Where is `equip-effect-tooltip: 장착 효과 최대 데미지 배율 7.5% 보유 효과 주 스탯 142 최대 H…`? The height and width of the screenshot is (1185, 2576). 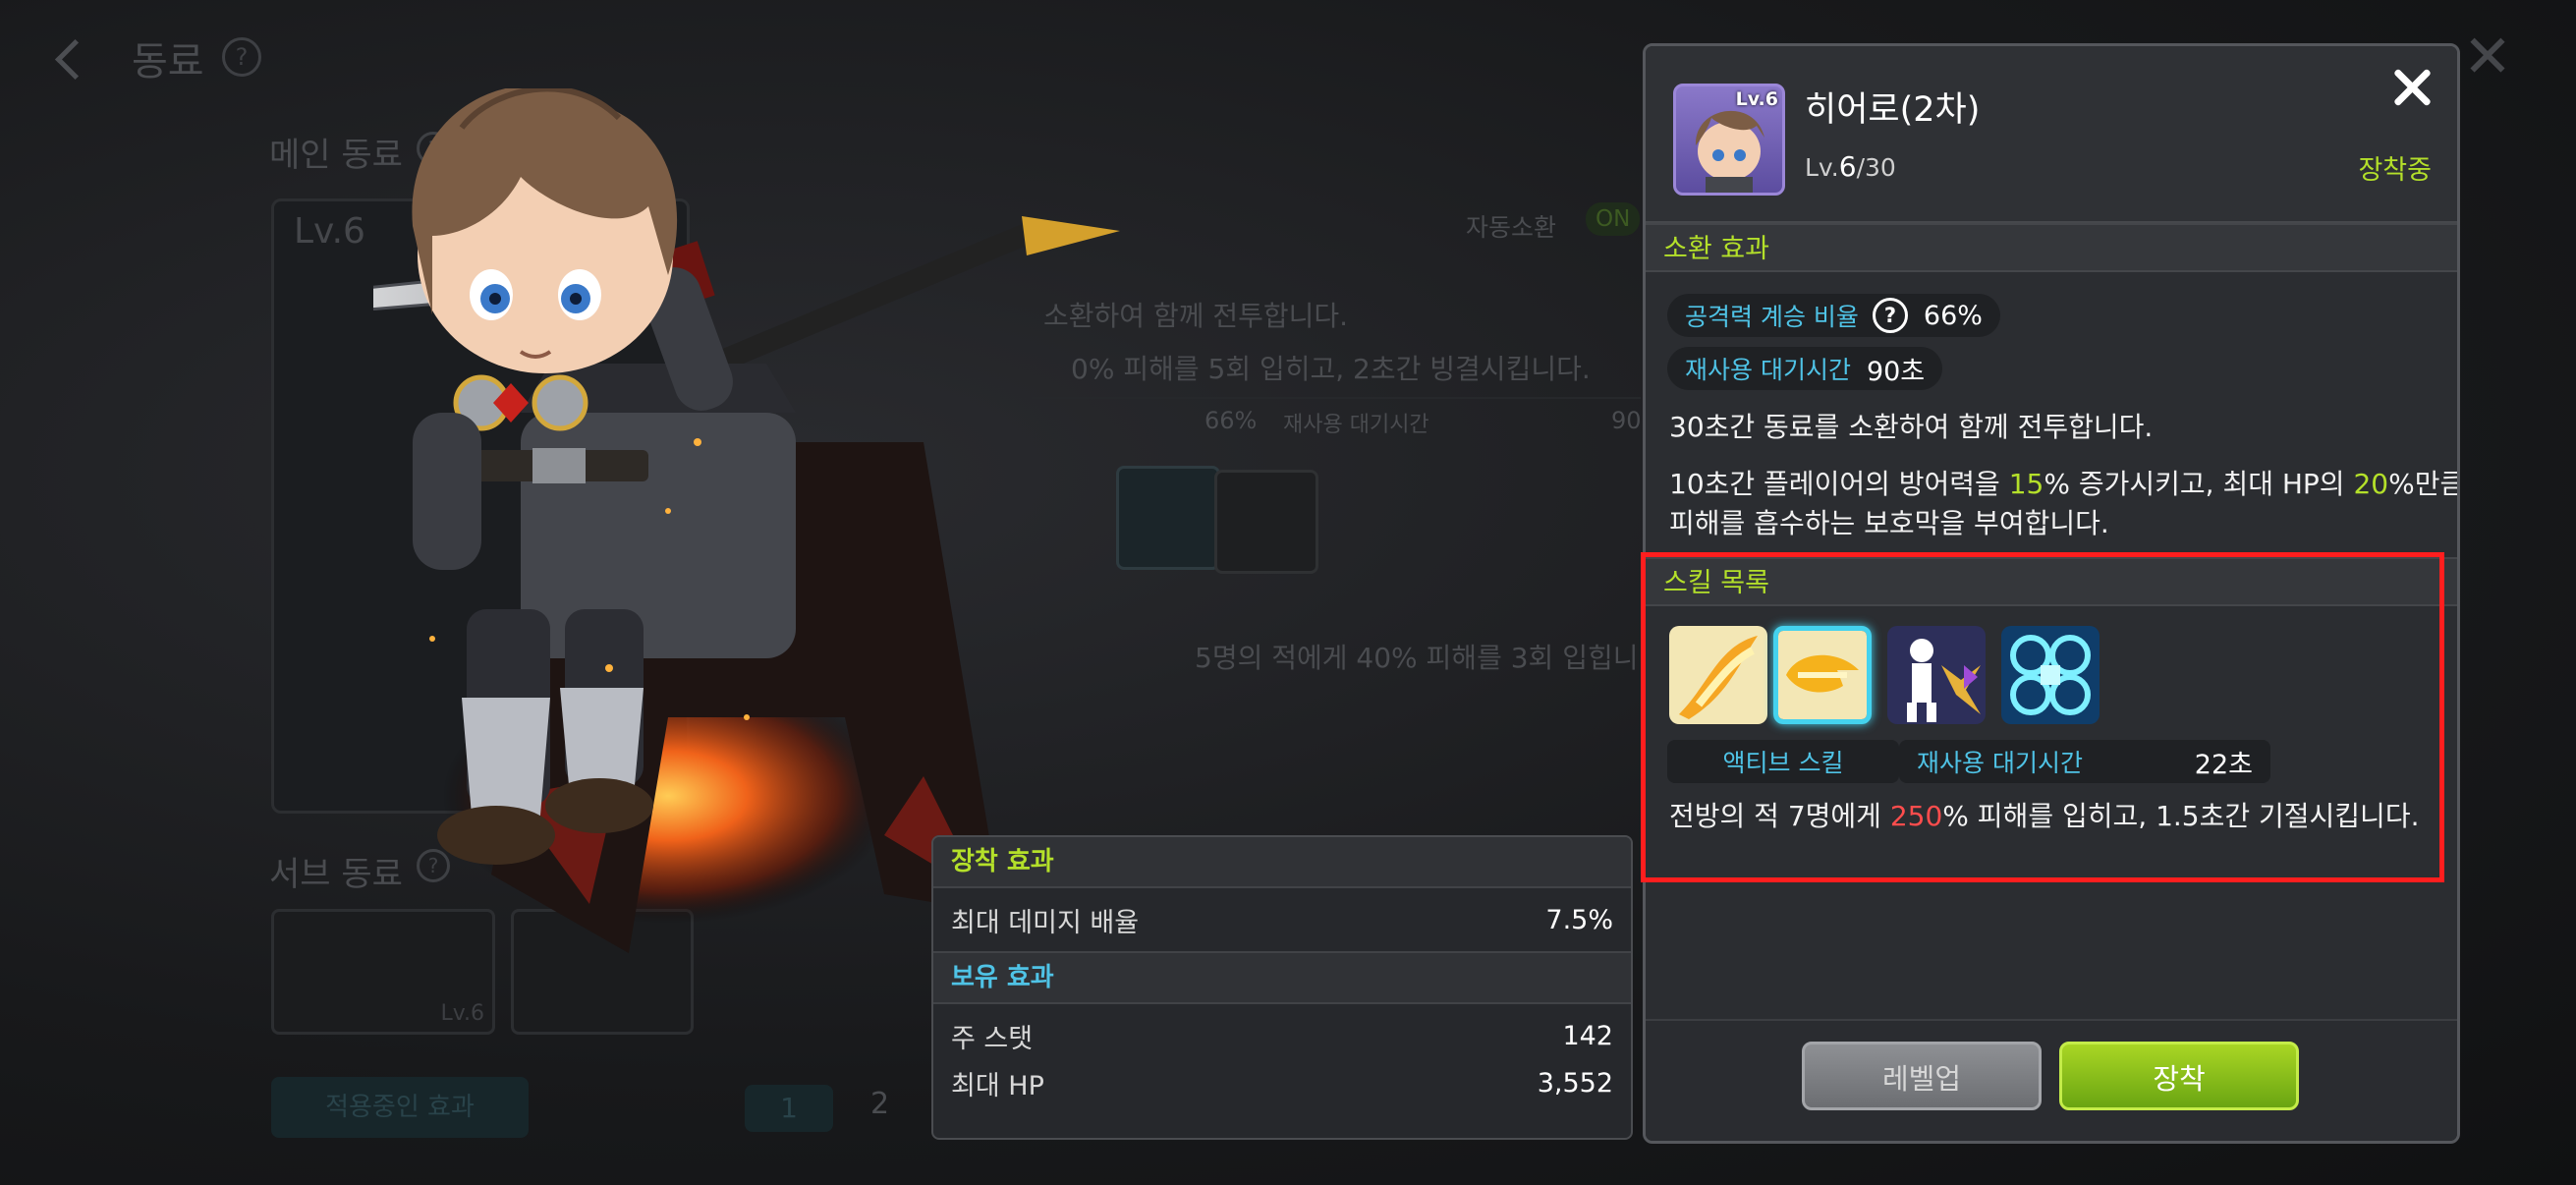
equip-effect-tooltip: 장착 효과 최대 데미지 배율 7.5% 보유 효과 주 스탯 142 최대 H… is located at coordinates (1282, 988).